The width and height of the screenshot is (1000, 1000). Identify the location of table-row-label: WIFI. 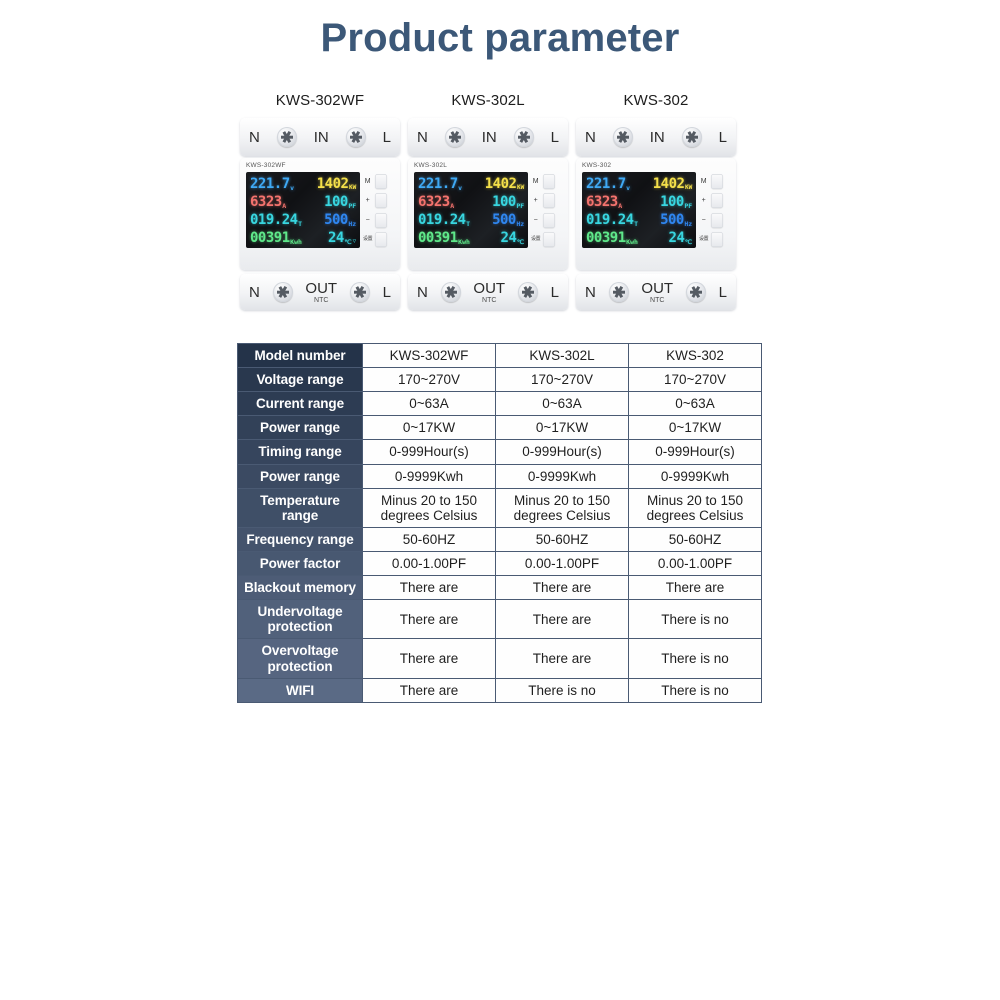
(300, 690).